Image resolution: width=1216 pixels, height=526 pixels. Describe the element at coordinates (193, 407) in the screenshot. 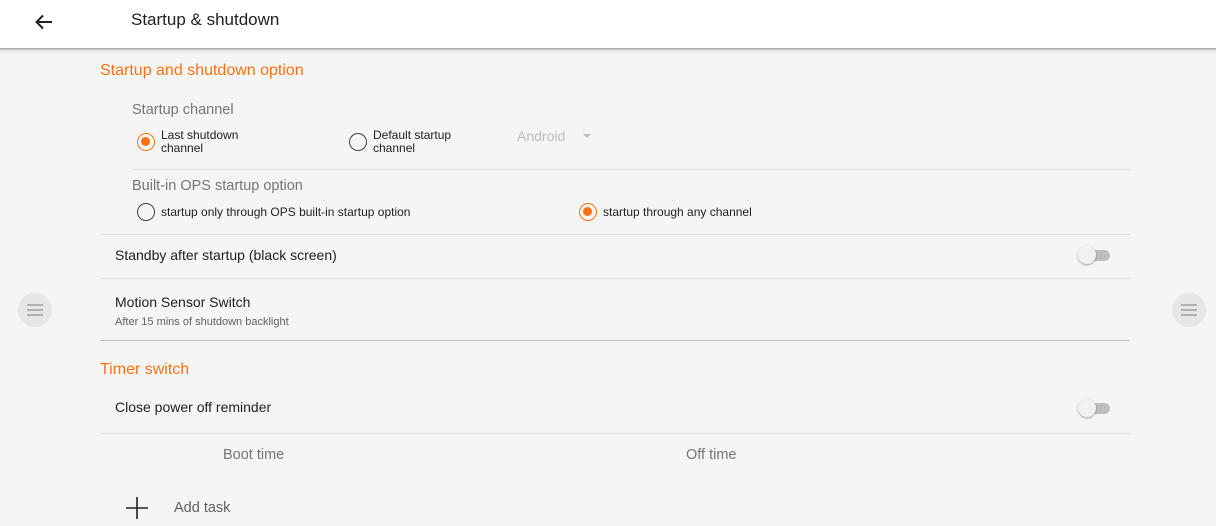

I see `close-reminder-label: Close power off reminder` at that location.